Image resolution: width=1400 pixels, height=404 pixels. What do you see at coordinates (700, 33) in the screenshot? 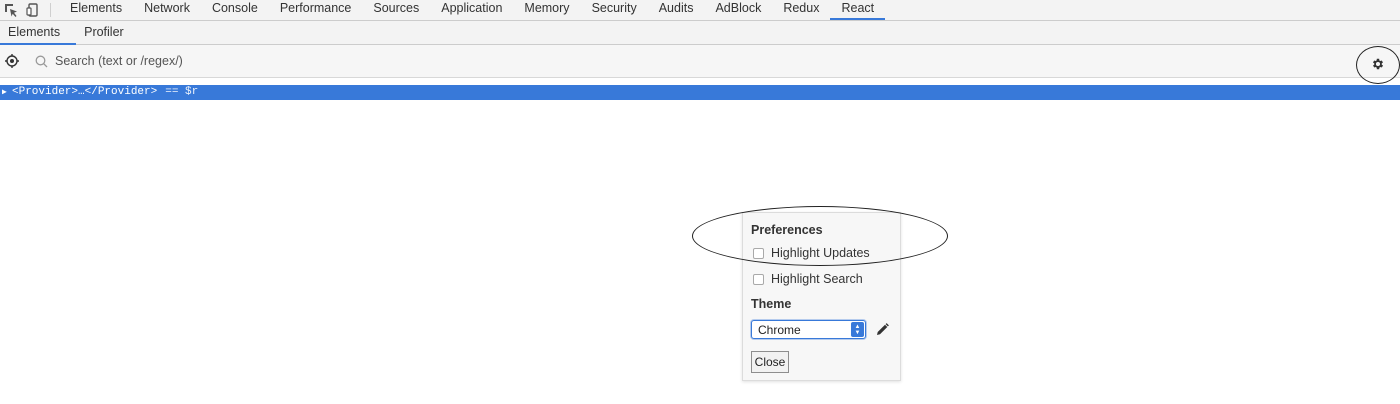
I see `react-sub-tab-bar: Elements Profiler` at bounding box center [700, 33].